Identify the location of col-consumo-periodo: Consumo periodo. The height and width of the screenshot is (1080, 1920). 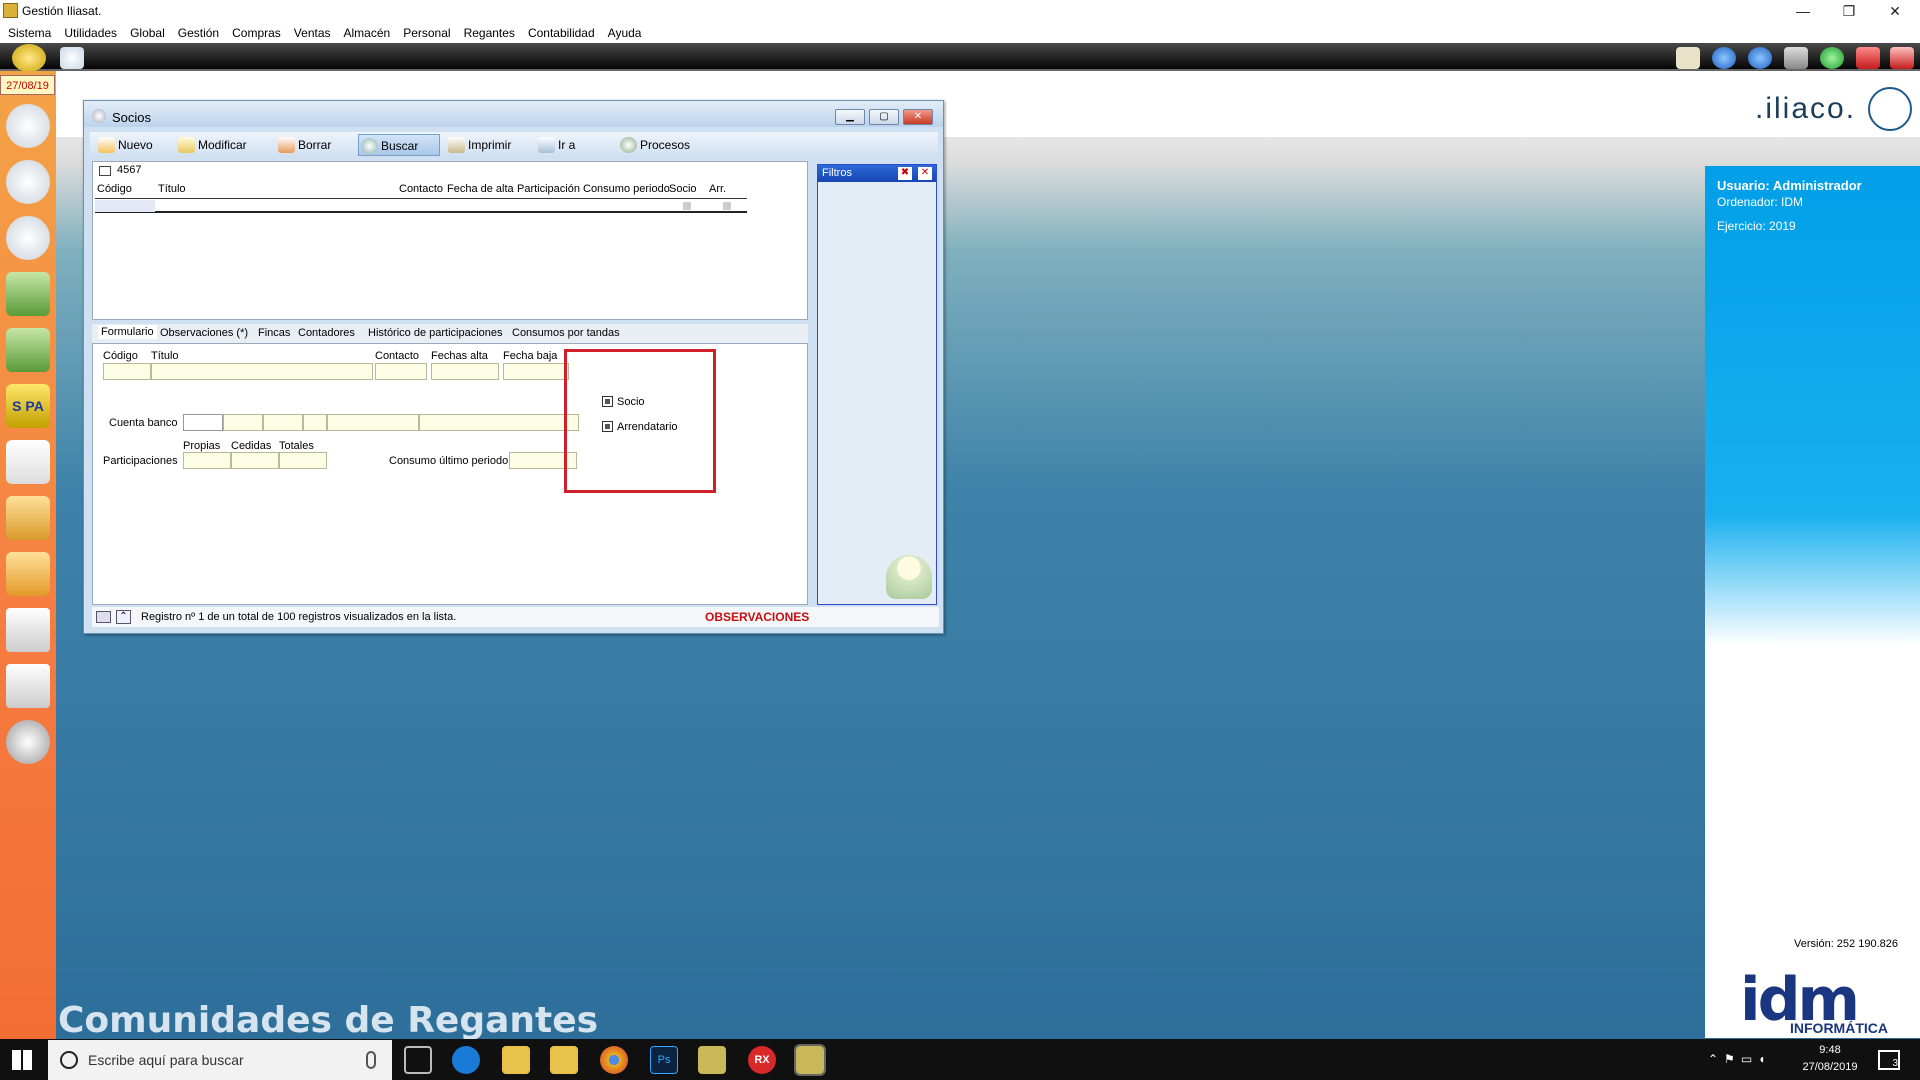
(626, 189).